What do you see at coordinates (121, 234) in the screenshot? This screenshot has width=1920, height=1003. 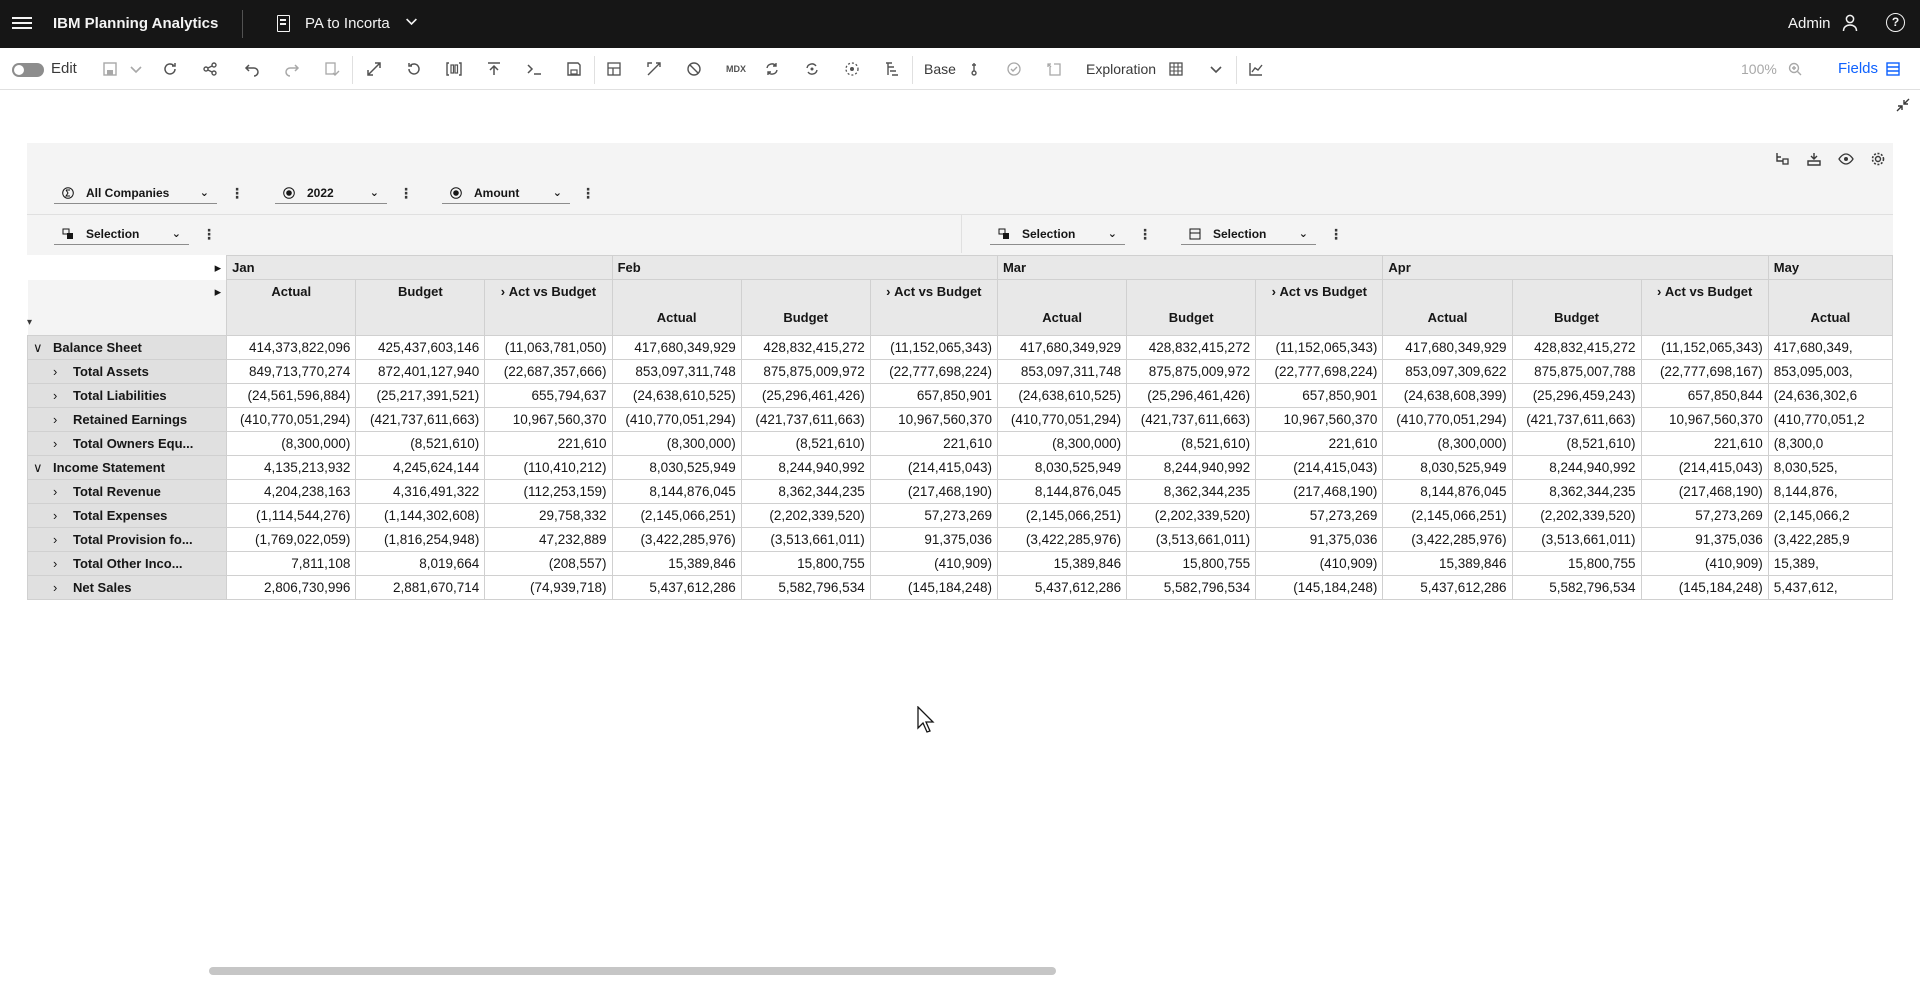 I see `row-dimension-selector: Selection ⌄` at bounding box center [121, 234].